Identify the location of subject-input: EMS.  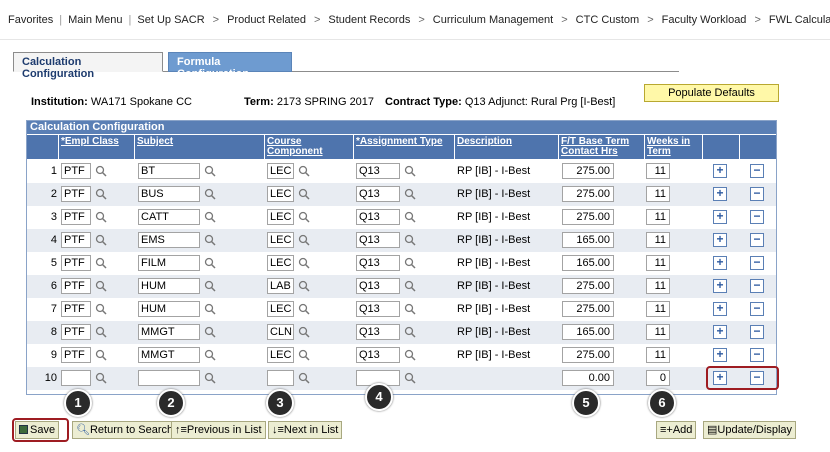
(169, 240).